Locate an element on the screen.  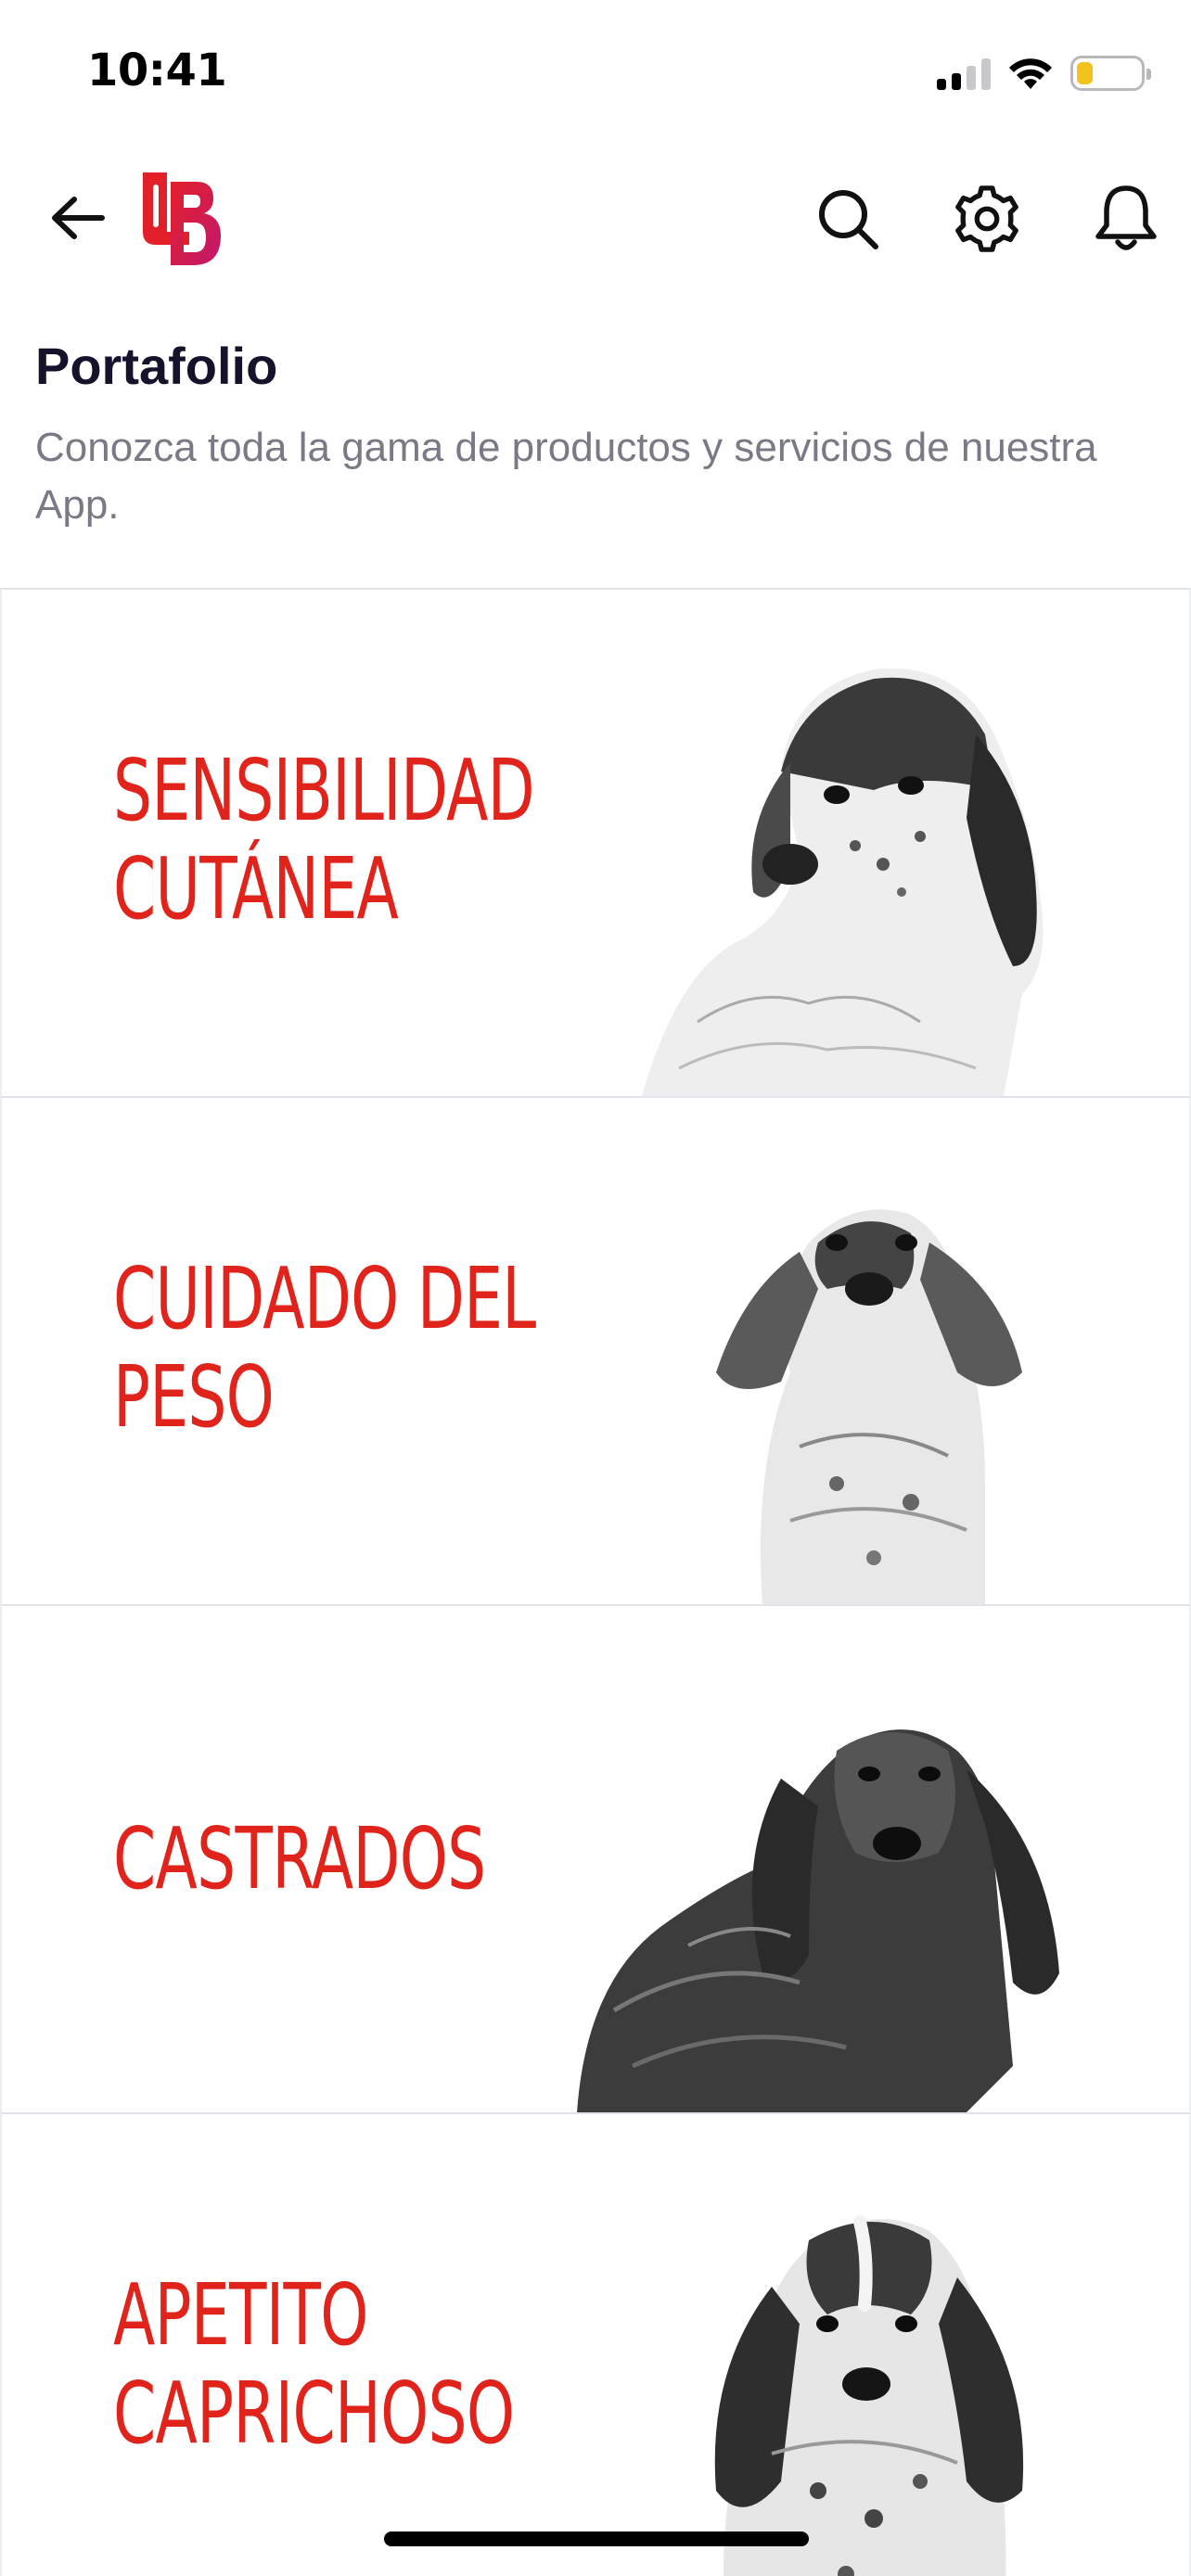
cocker-spaniel-dog-image is located at coordinates (869, 2395).